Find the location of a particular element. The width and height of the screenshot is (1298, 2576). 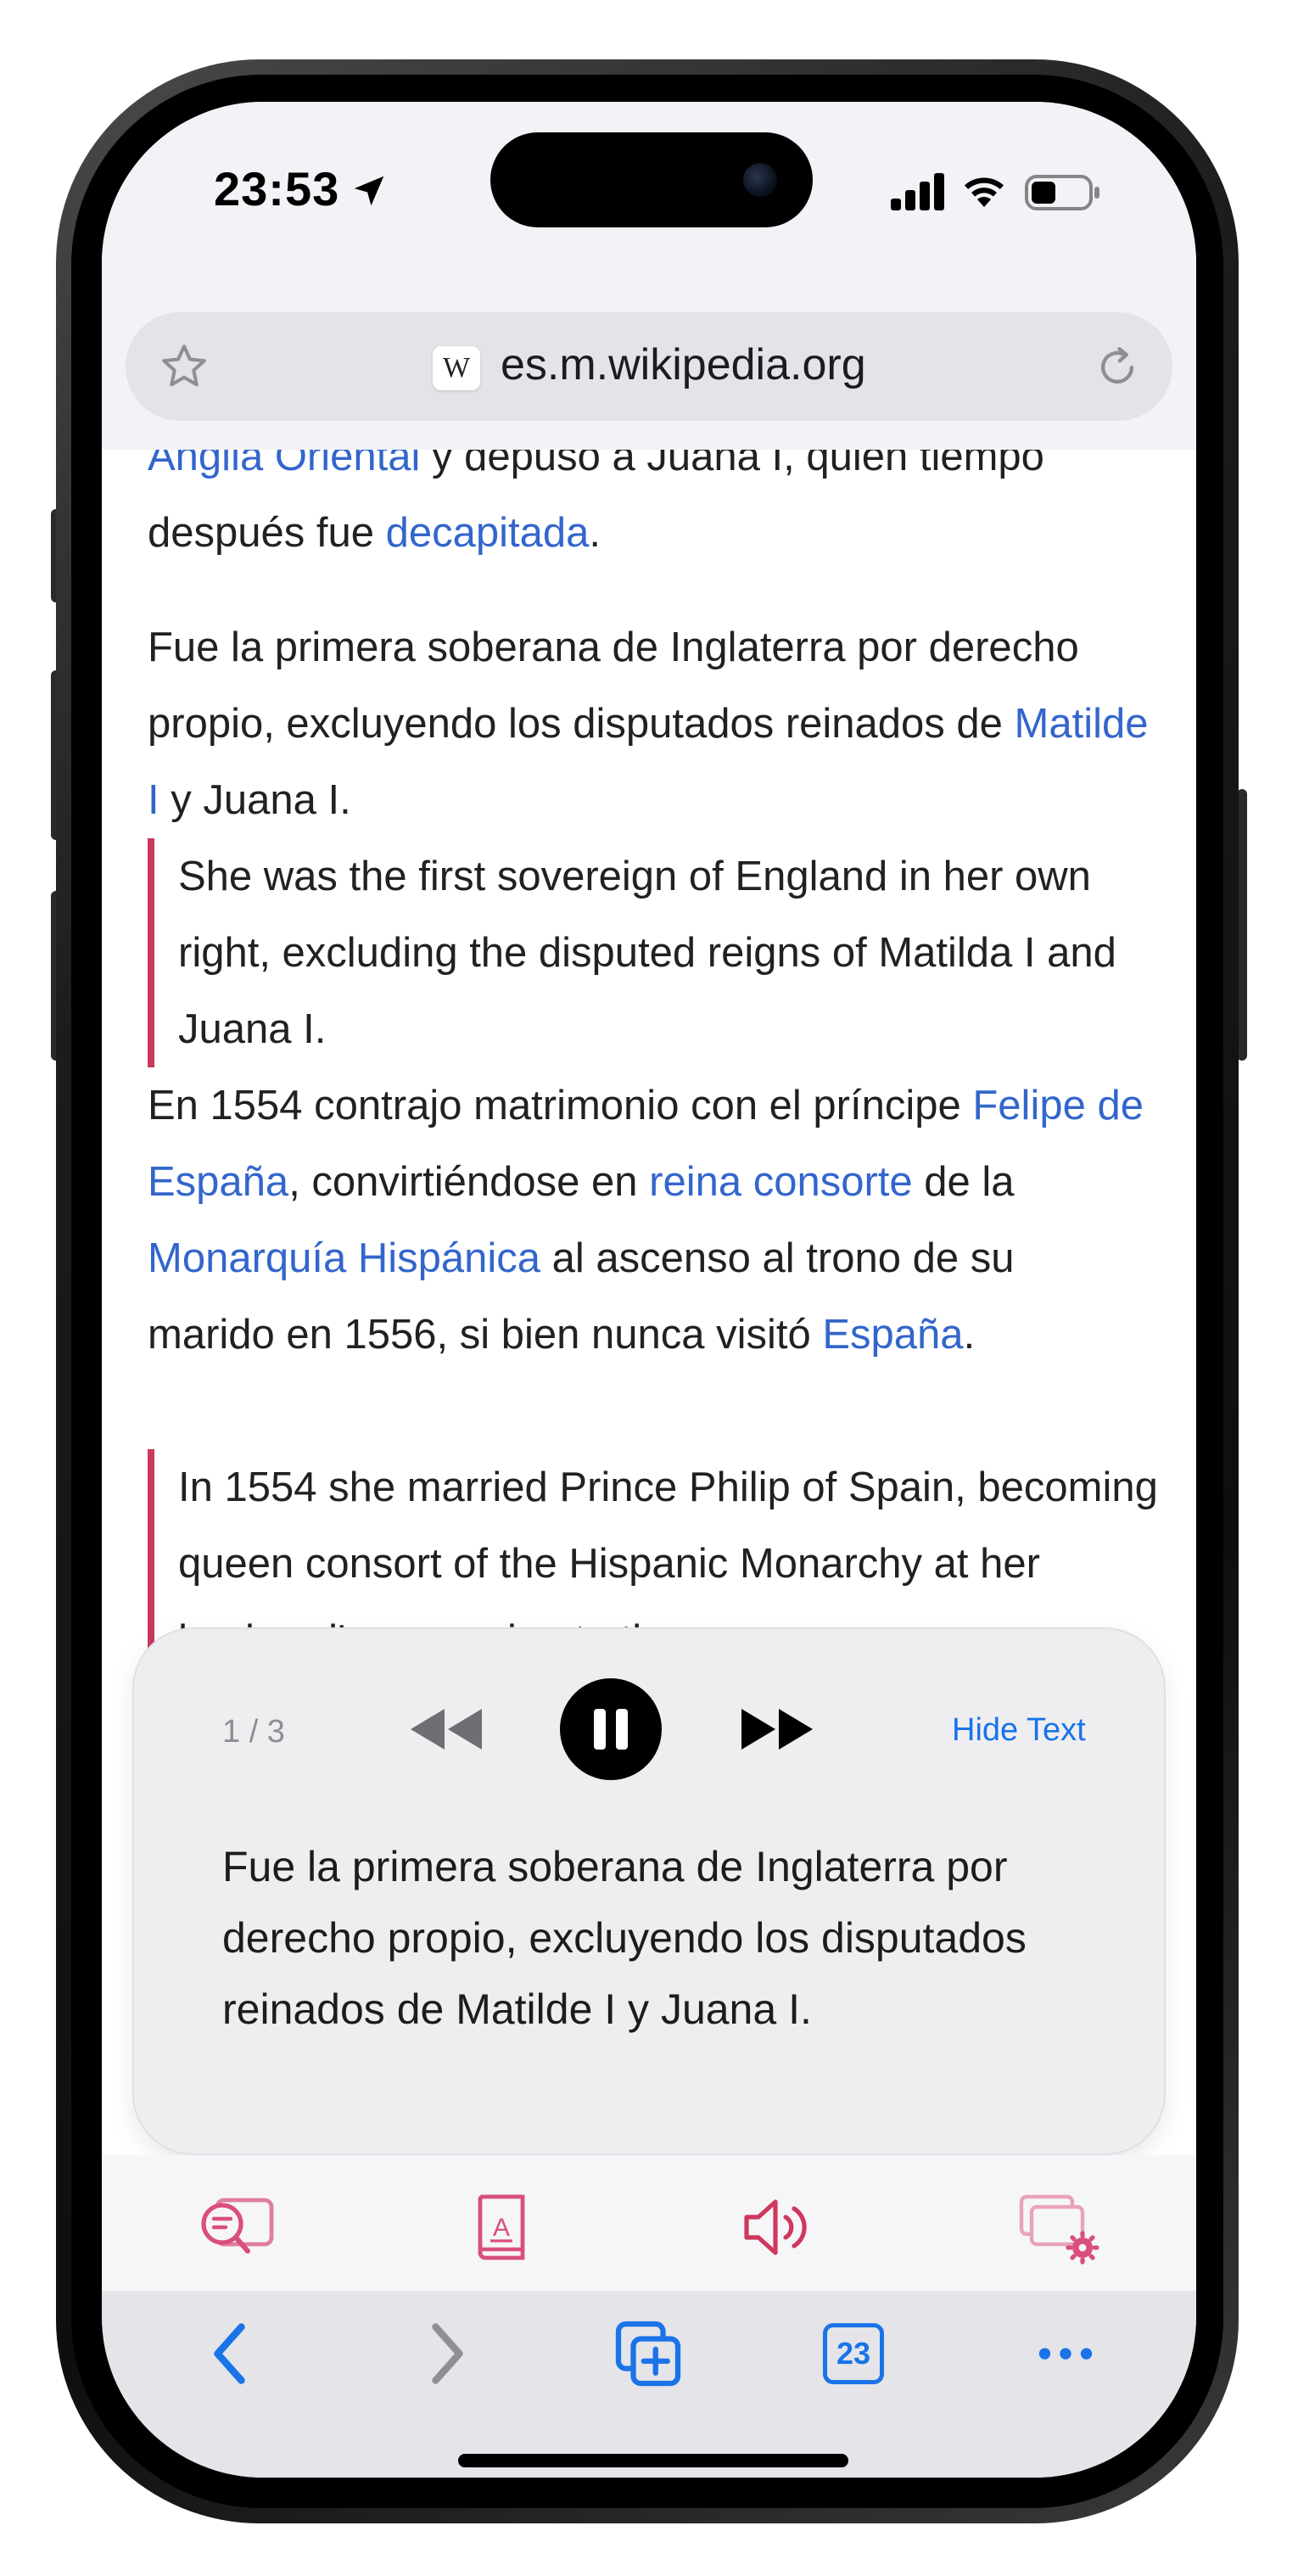

cellular-signal-icon is located at coordinates (917, 192).